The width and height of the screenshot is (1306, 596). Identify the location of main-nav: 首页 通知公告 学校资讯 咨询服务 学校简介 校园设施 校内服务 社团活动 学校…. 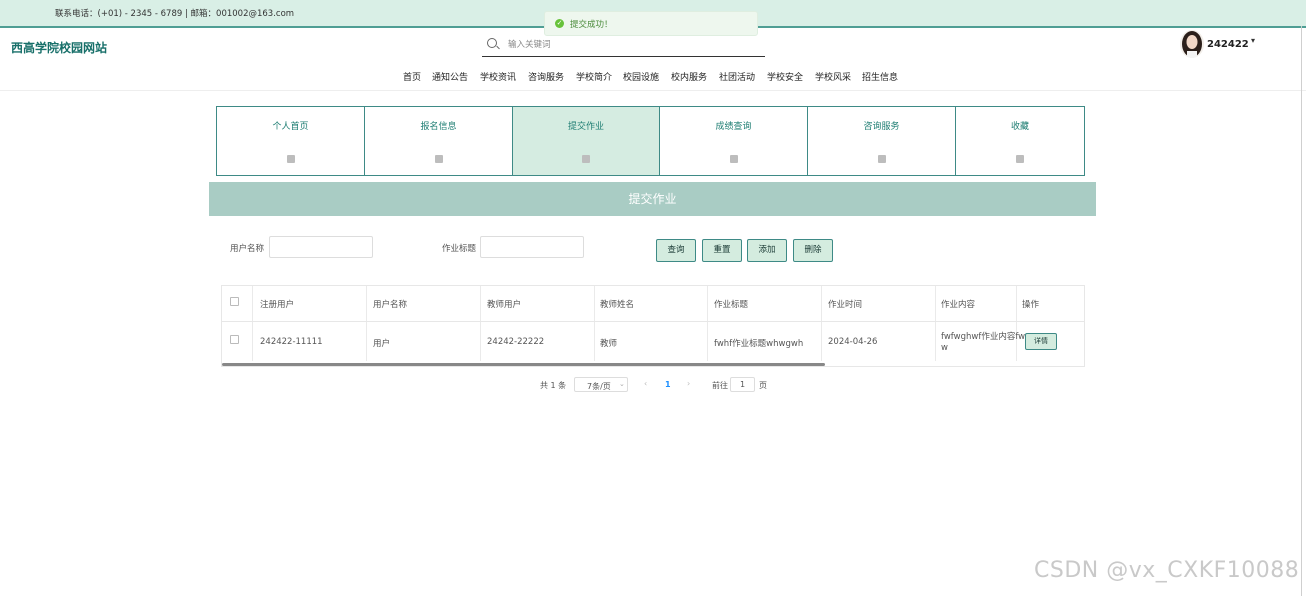
(653, 80).